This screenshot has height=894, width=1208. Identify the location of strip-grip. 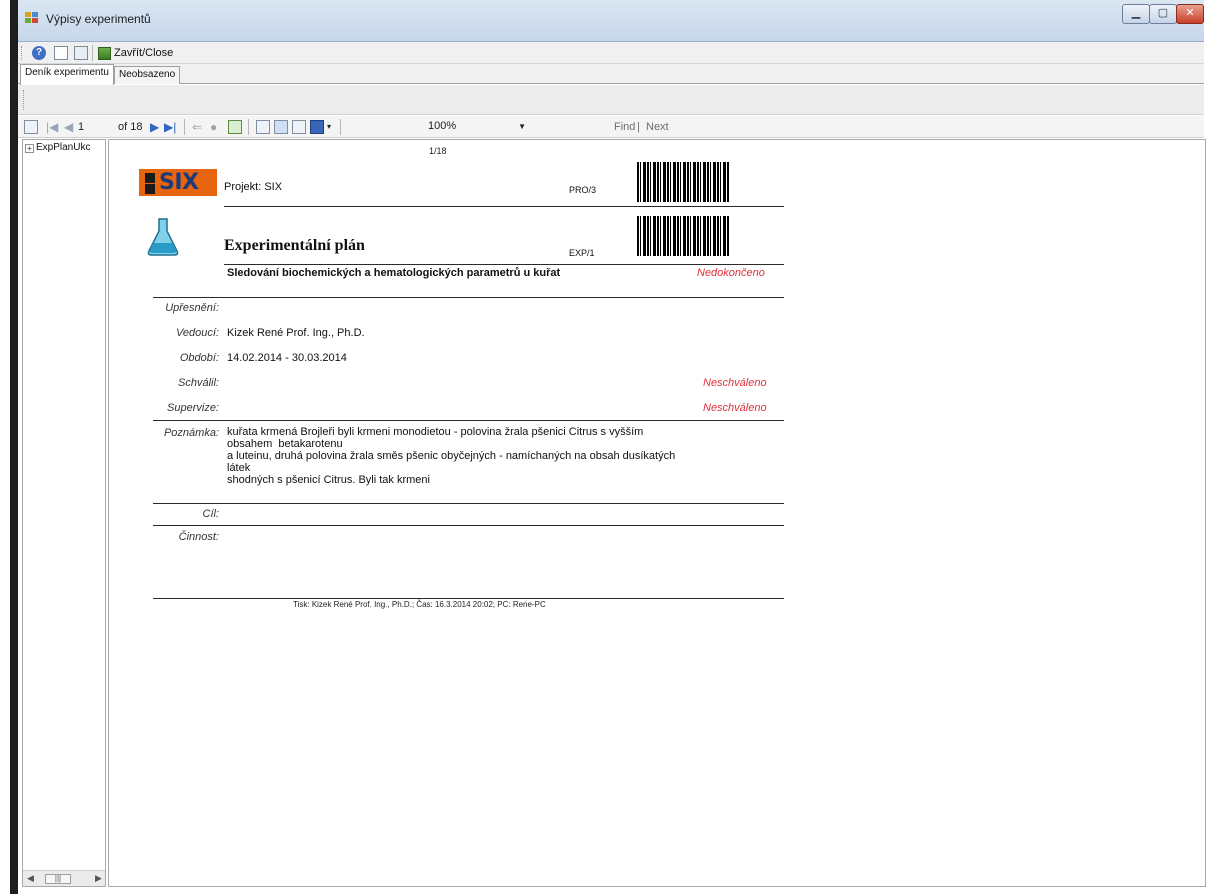
(23, 100).